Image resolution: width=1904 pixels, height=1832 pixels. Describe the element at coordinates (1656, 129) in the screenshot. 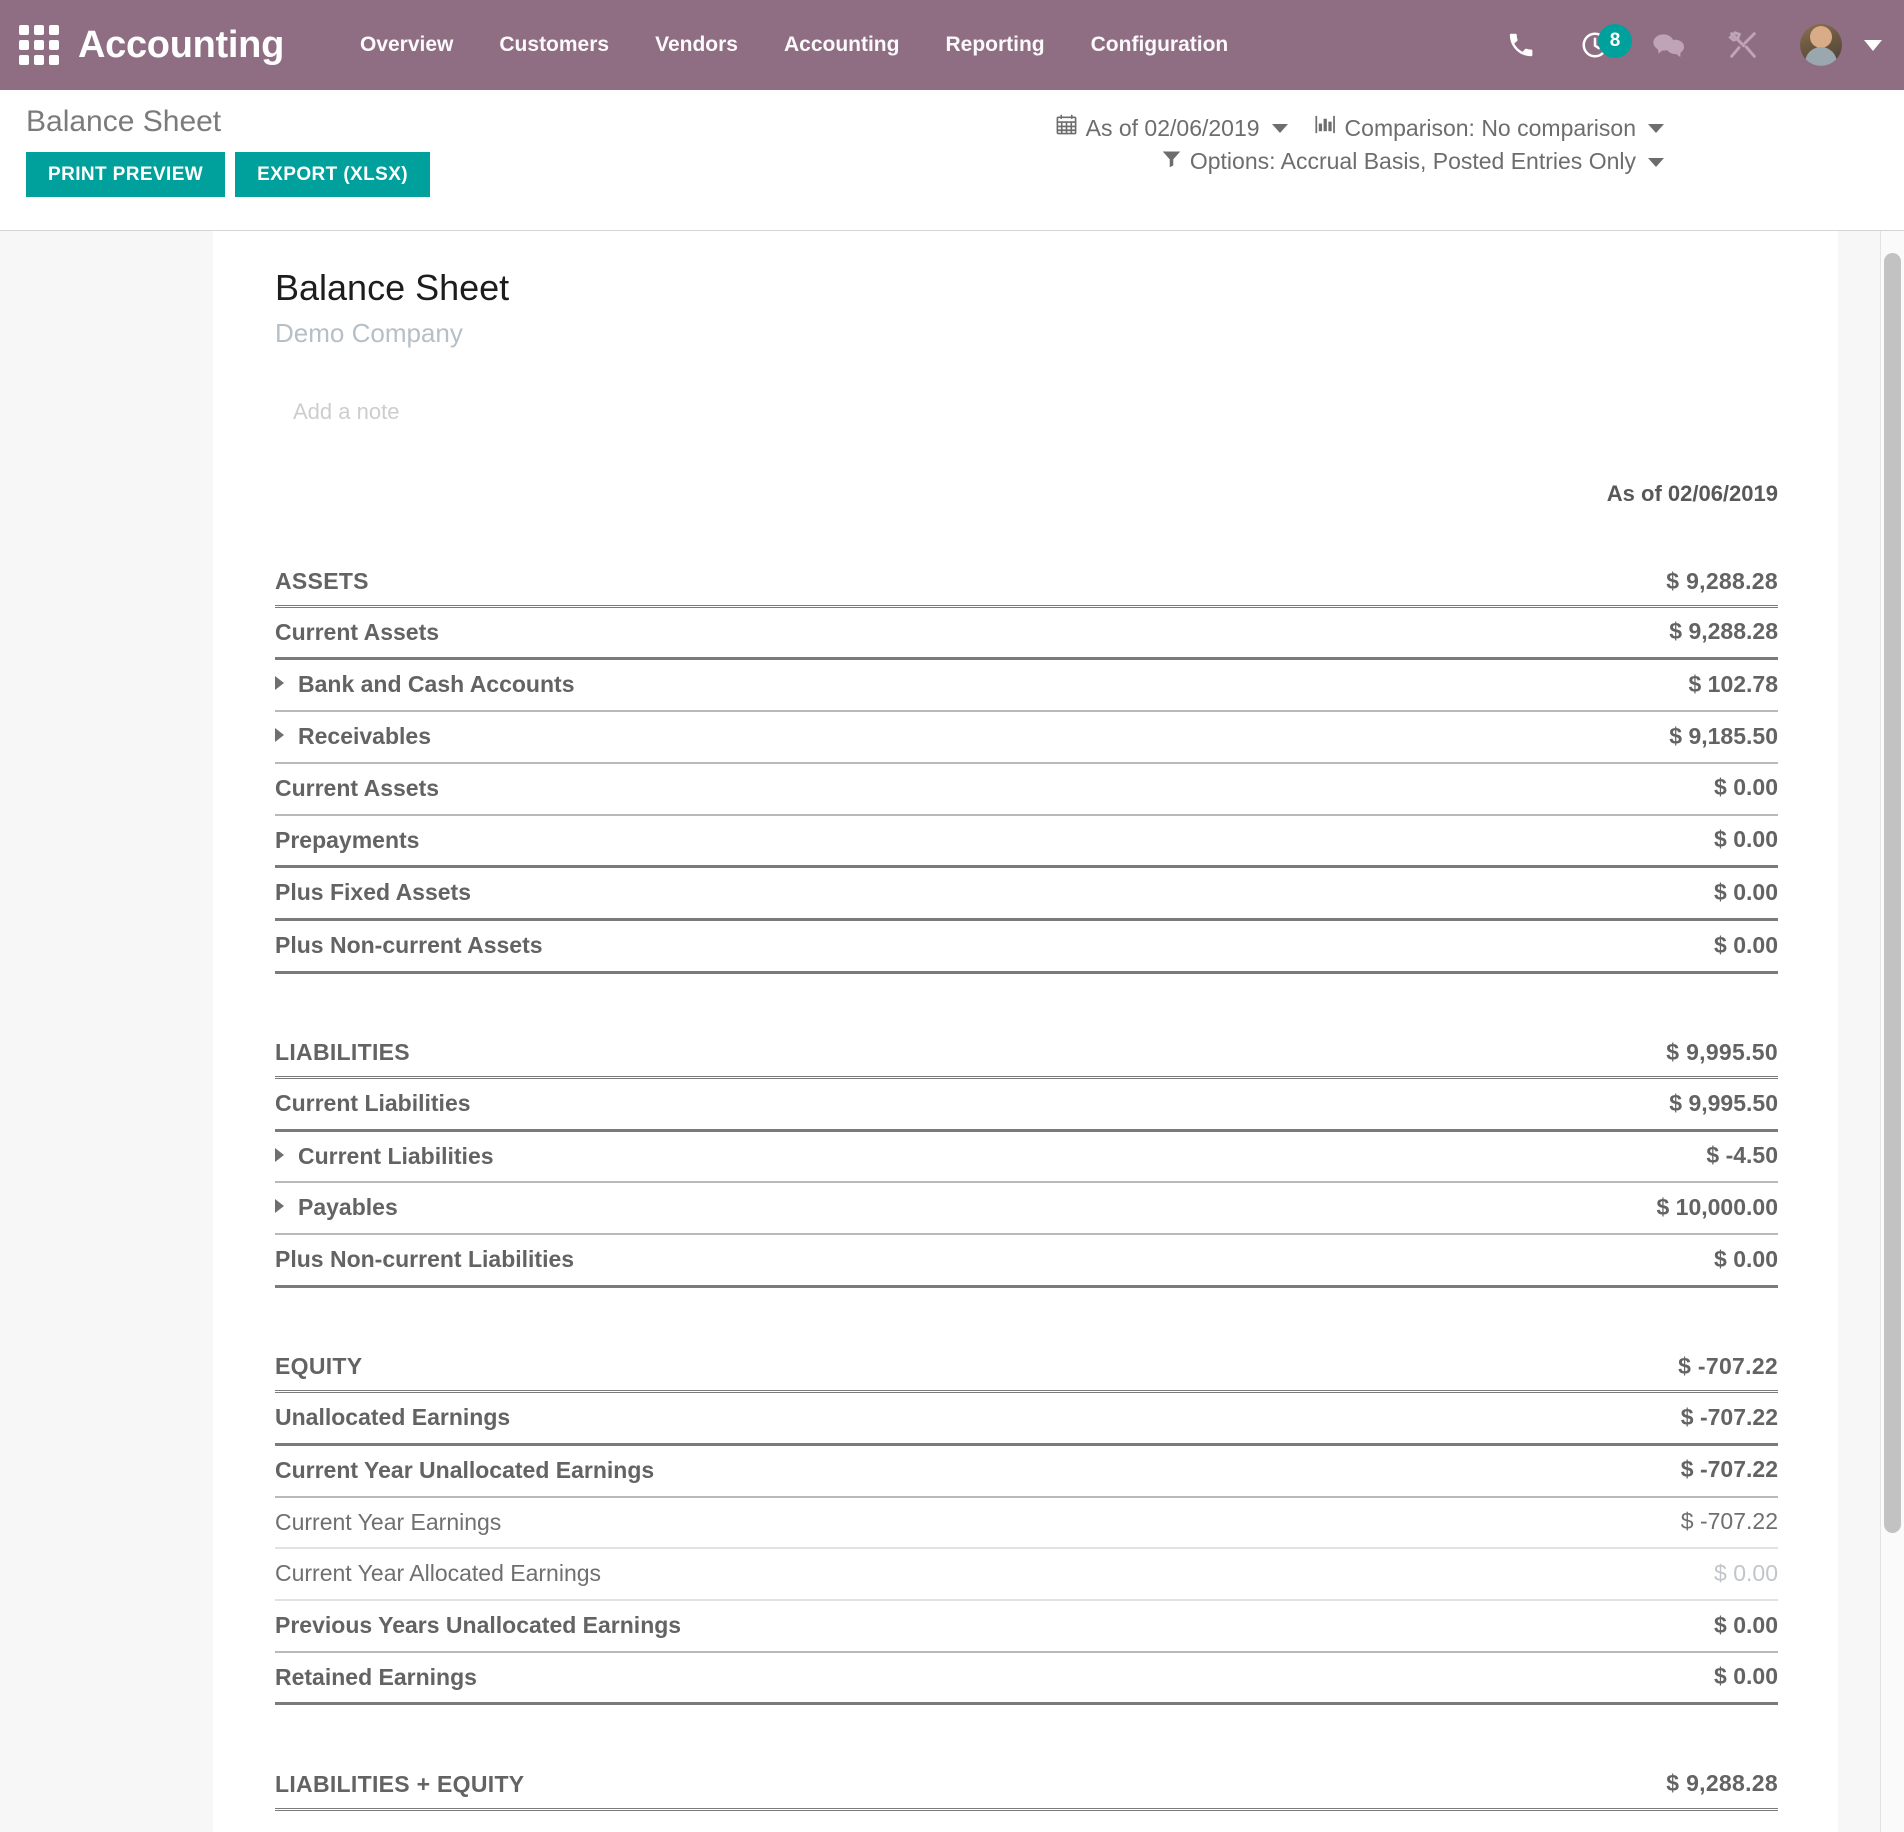

I see `comparison-filter-chevron-down-icon` at that location.